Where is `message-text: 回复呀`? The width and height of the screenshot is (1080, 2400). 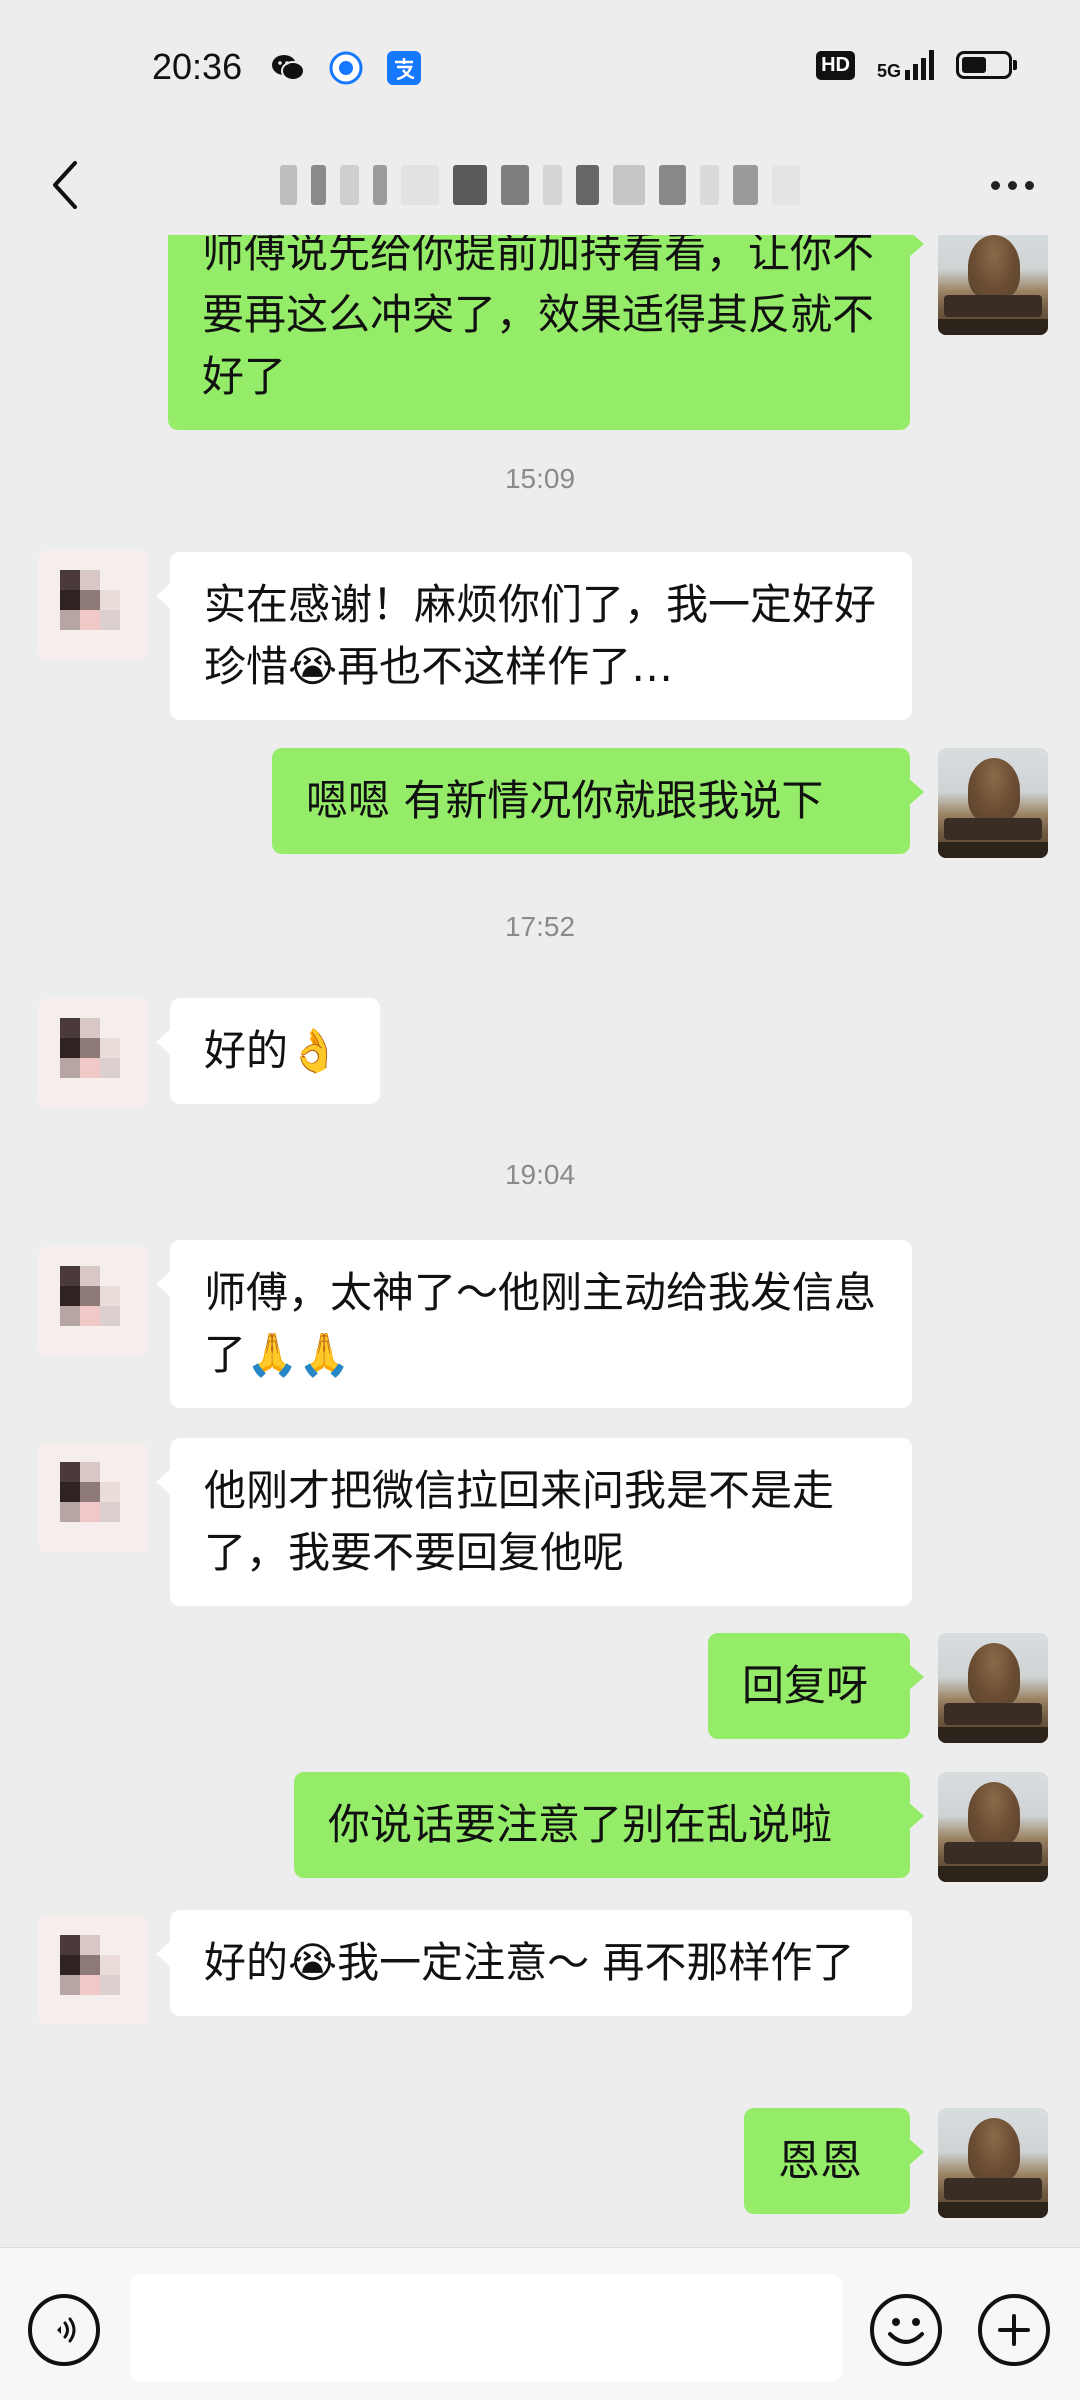 message-text: 回复呀 is located at coordinates (805, 1685).